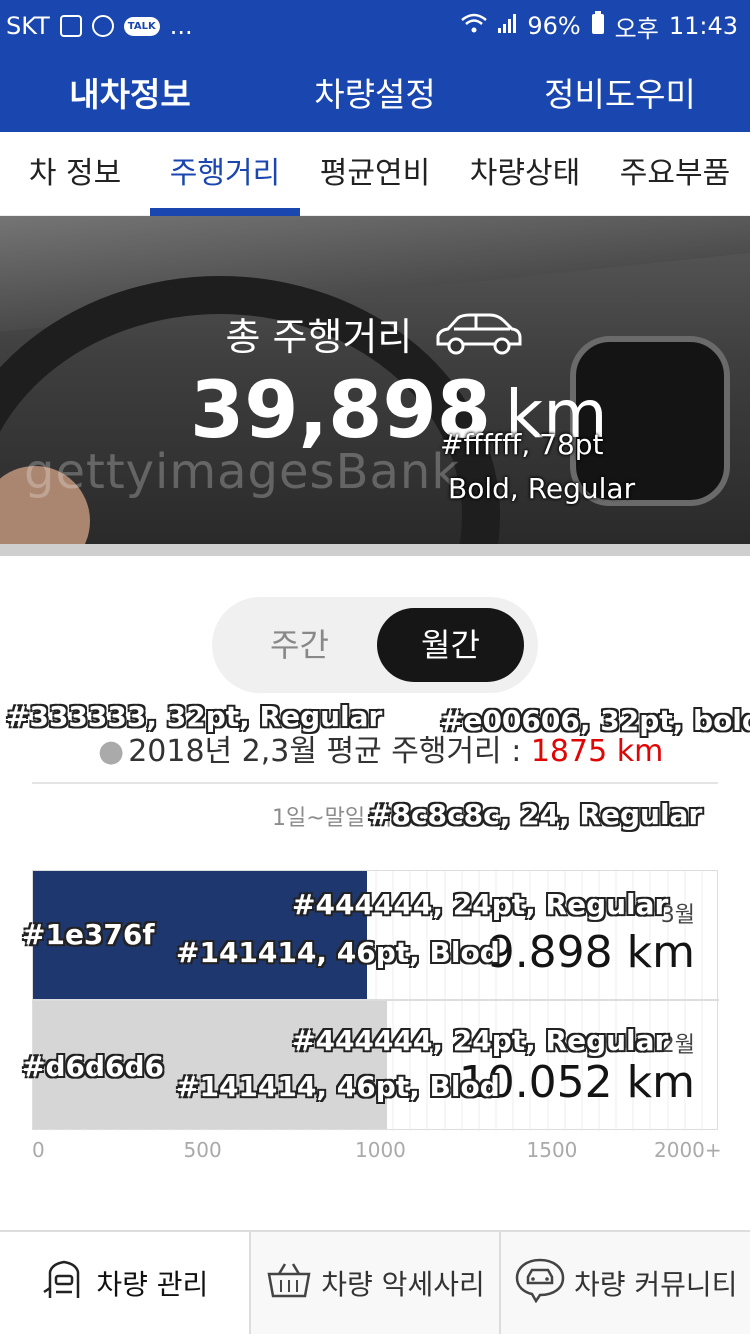  What do you see at coordinates (655, 1284) in the screenshot?
I see `bottom-nav-label: 차량 커뮤니티` at bounding box center [655, 1284].